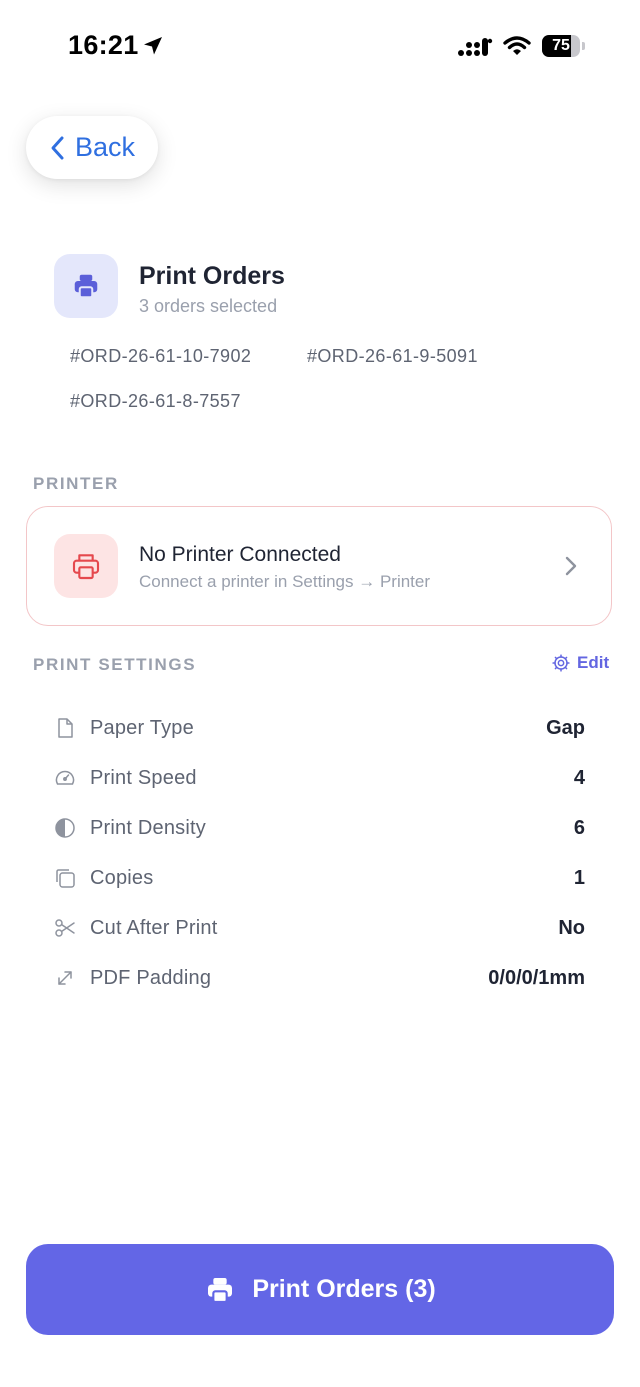 This screenshot has height=1387, width=640. I want to click on copy-icon, so click(65, 878).